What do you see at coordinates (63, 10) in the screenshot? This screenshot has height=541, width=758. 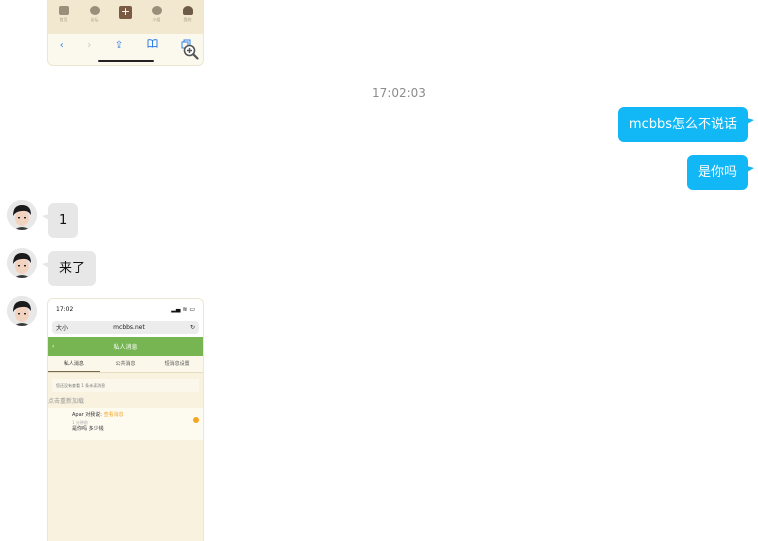 I see `home-icon` at bounding box center [63, 10].